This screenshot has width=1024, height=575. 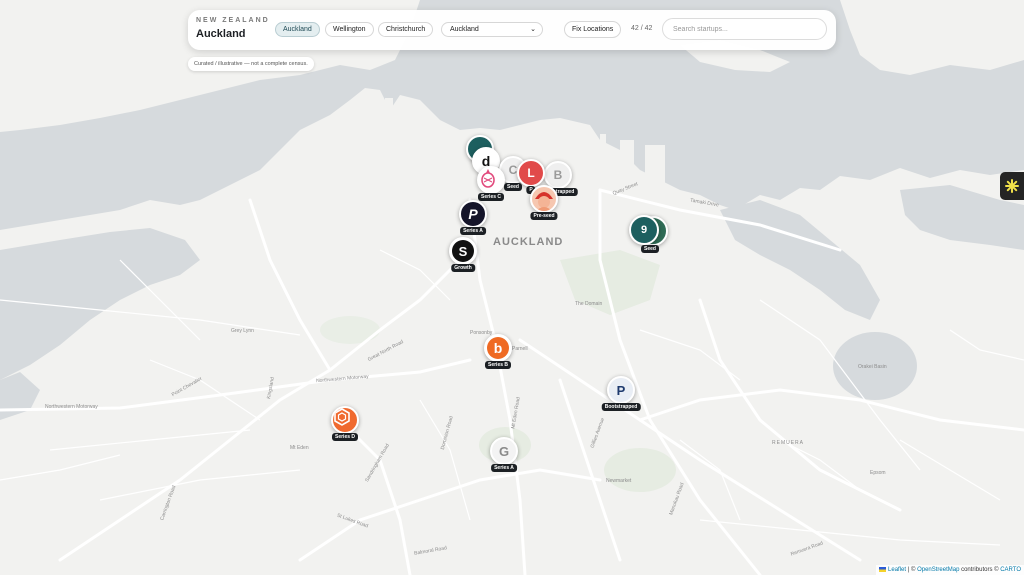 What do you see at coordinates (788, 443) in the screenshot?
I see `map-label-remuera: REMUERA` at bounding box center [788, 443].